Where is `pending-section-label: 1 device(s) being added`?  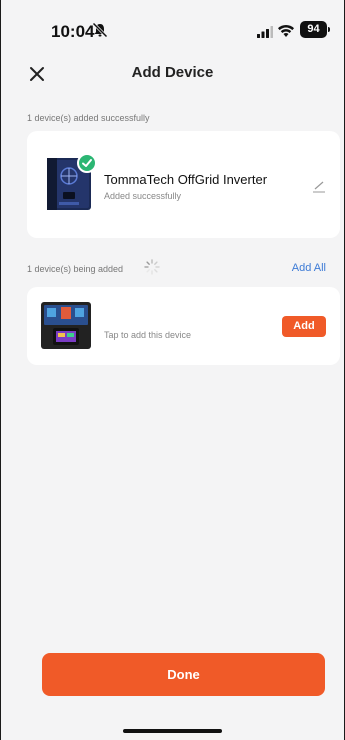 pending-section-label: 1 device(s) being added is located at coordinates (75, 269).